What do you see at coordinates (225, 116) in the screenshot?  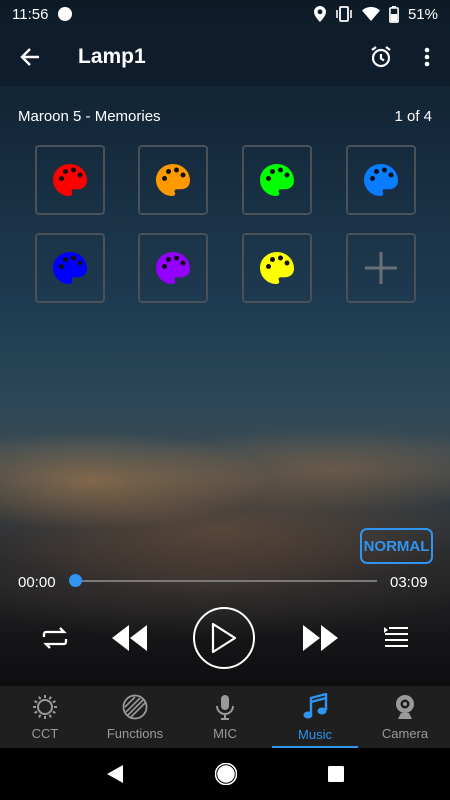 I see `song-info-row: Maroon 5 - Memories 1 of 4` at bounding box center [225, 116].